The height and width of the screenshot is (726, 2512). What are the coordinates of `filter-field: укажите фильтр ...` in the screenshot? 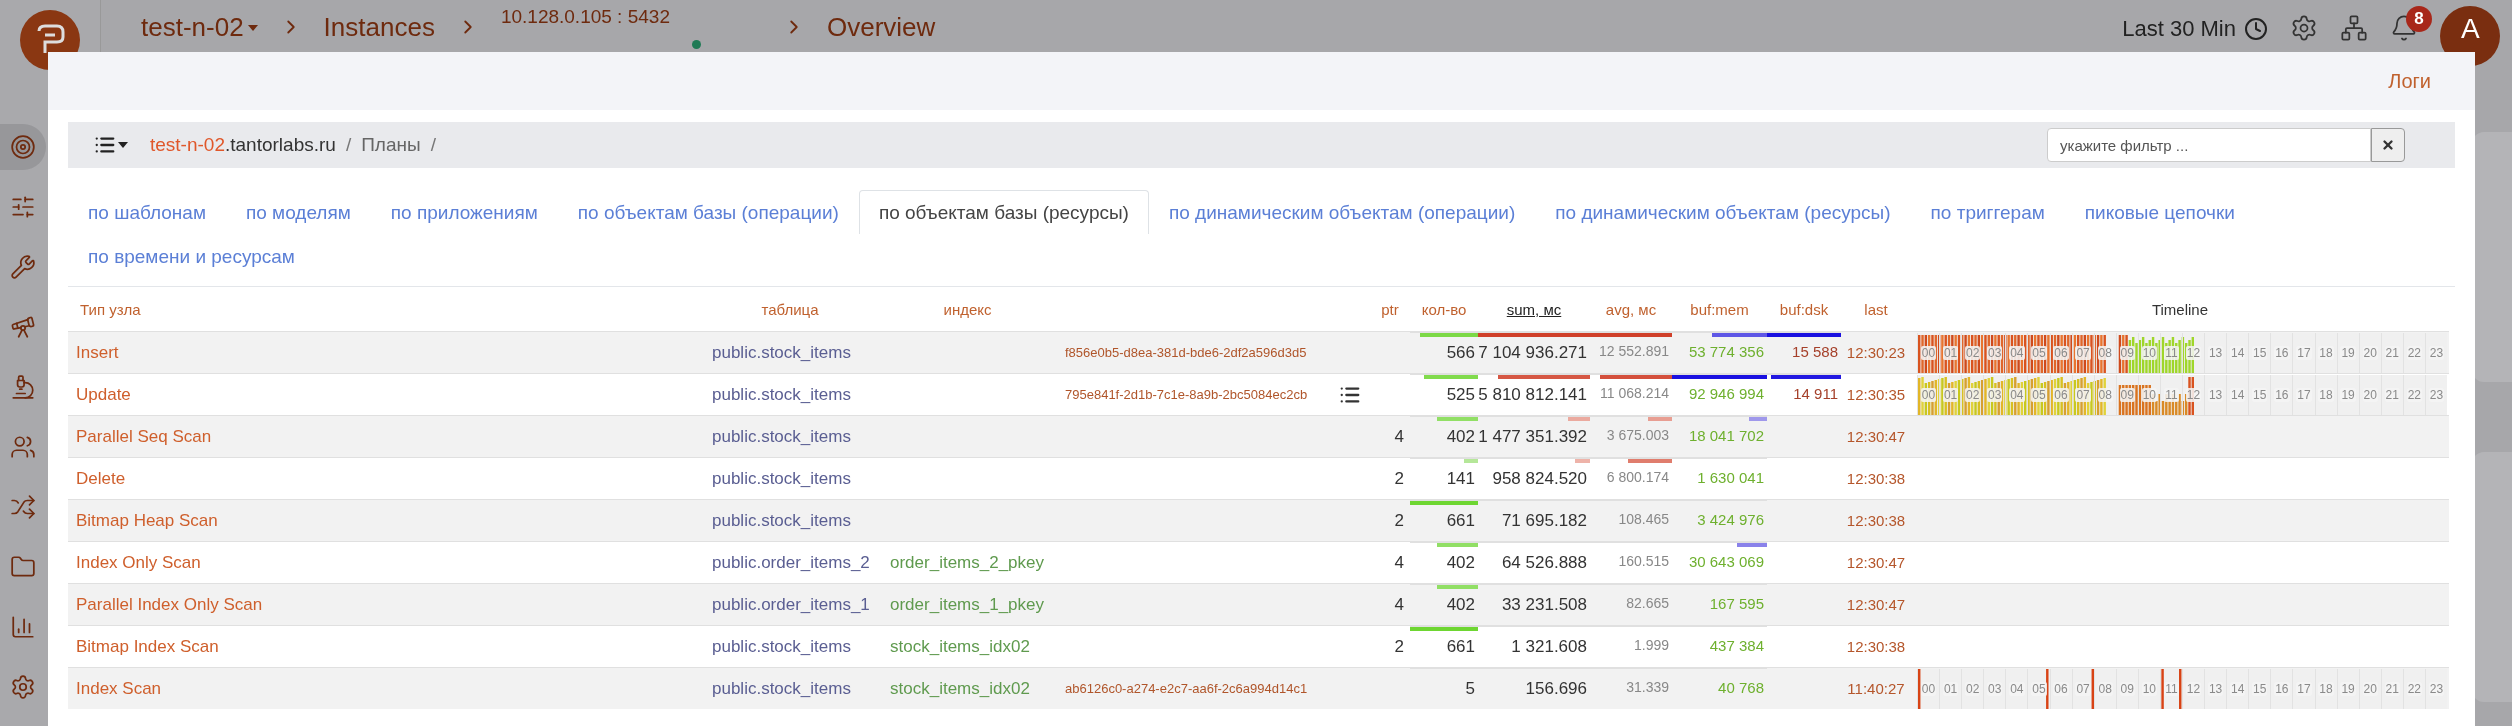 It's located at (2209, 145).